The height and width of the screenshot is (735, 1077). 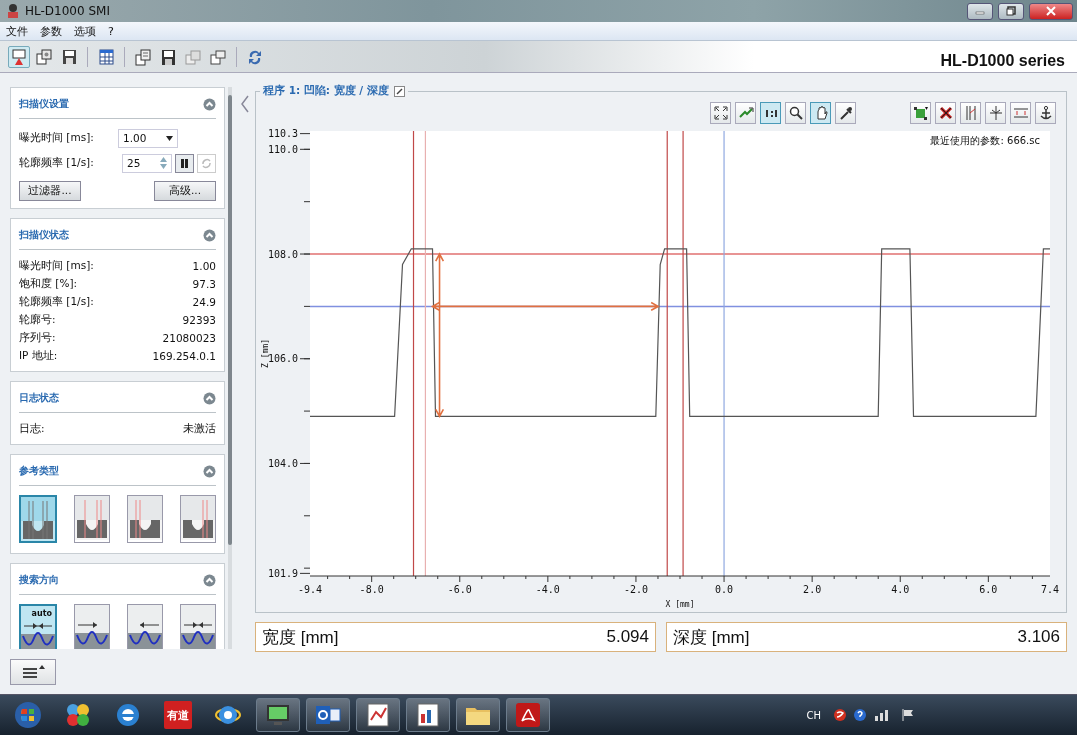 I want to click on close-icon, so click(x=1051, y=11).